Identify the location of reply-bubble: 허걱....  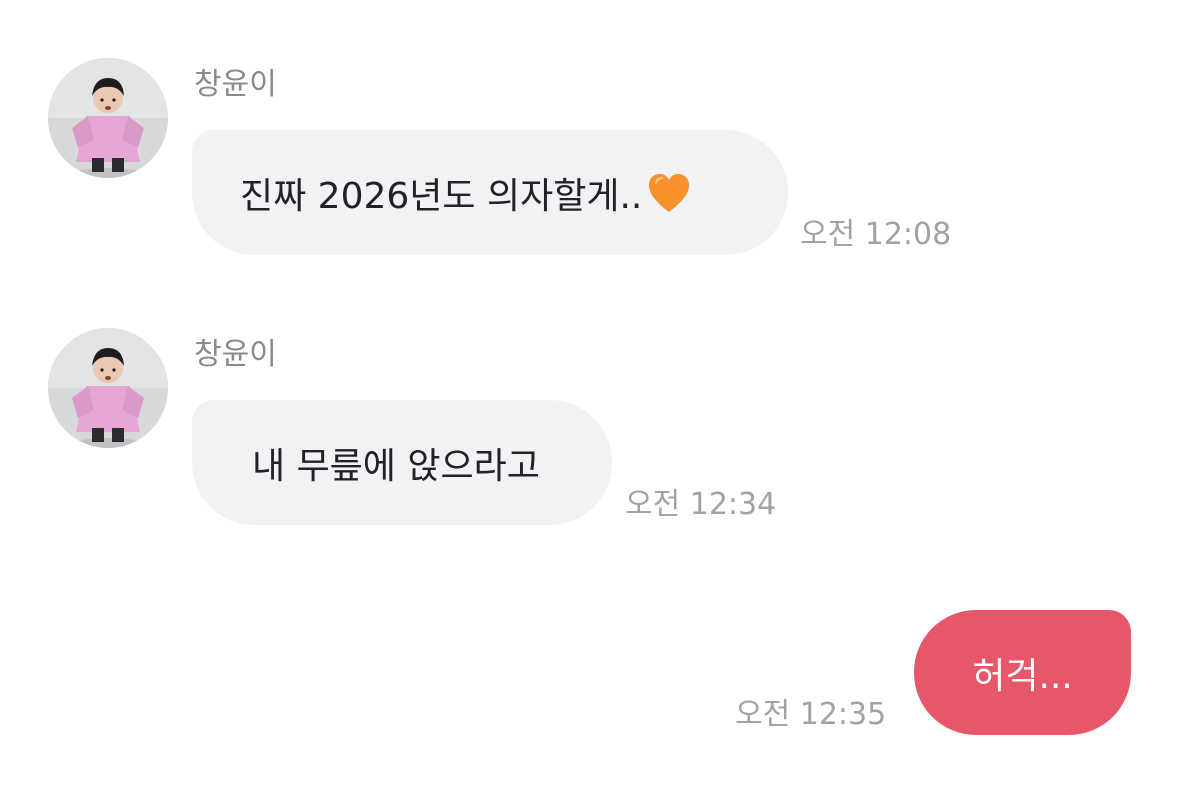
(1022, 672).